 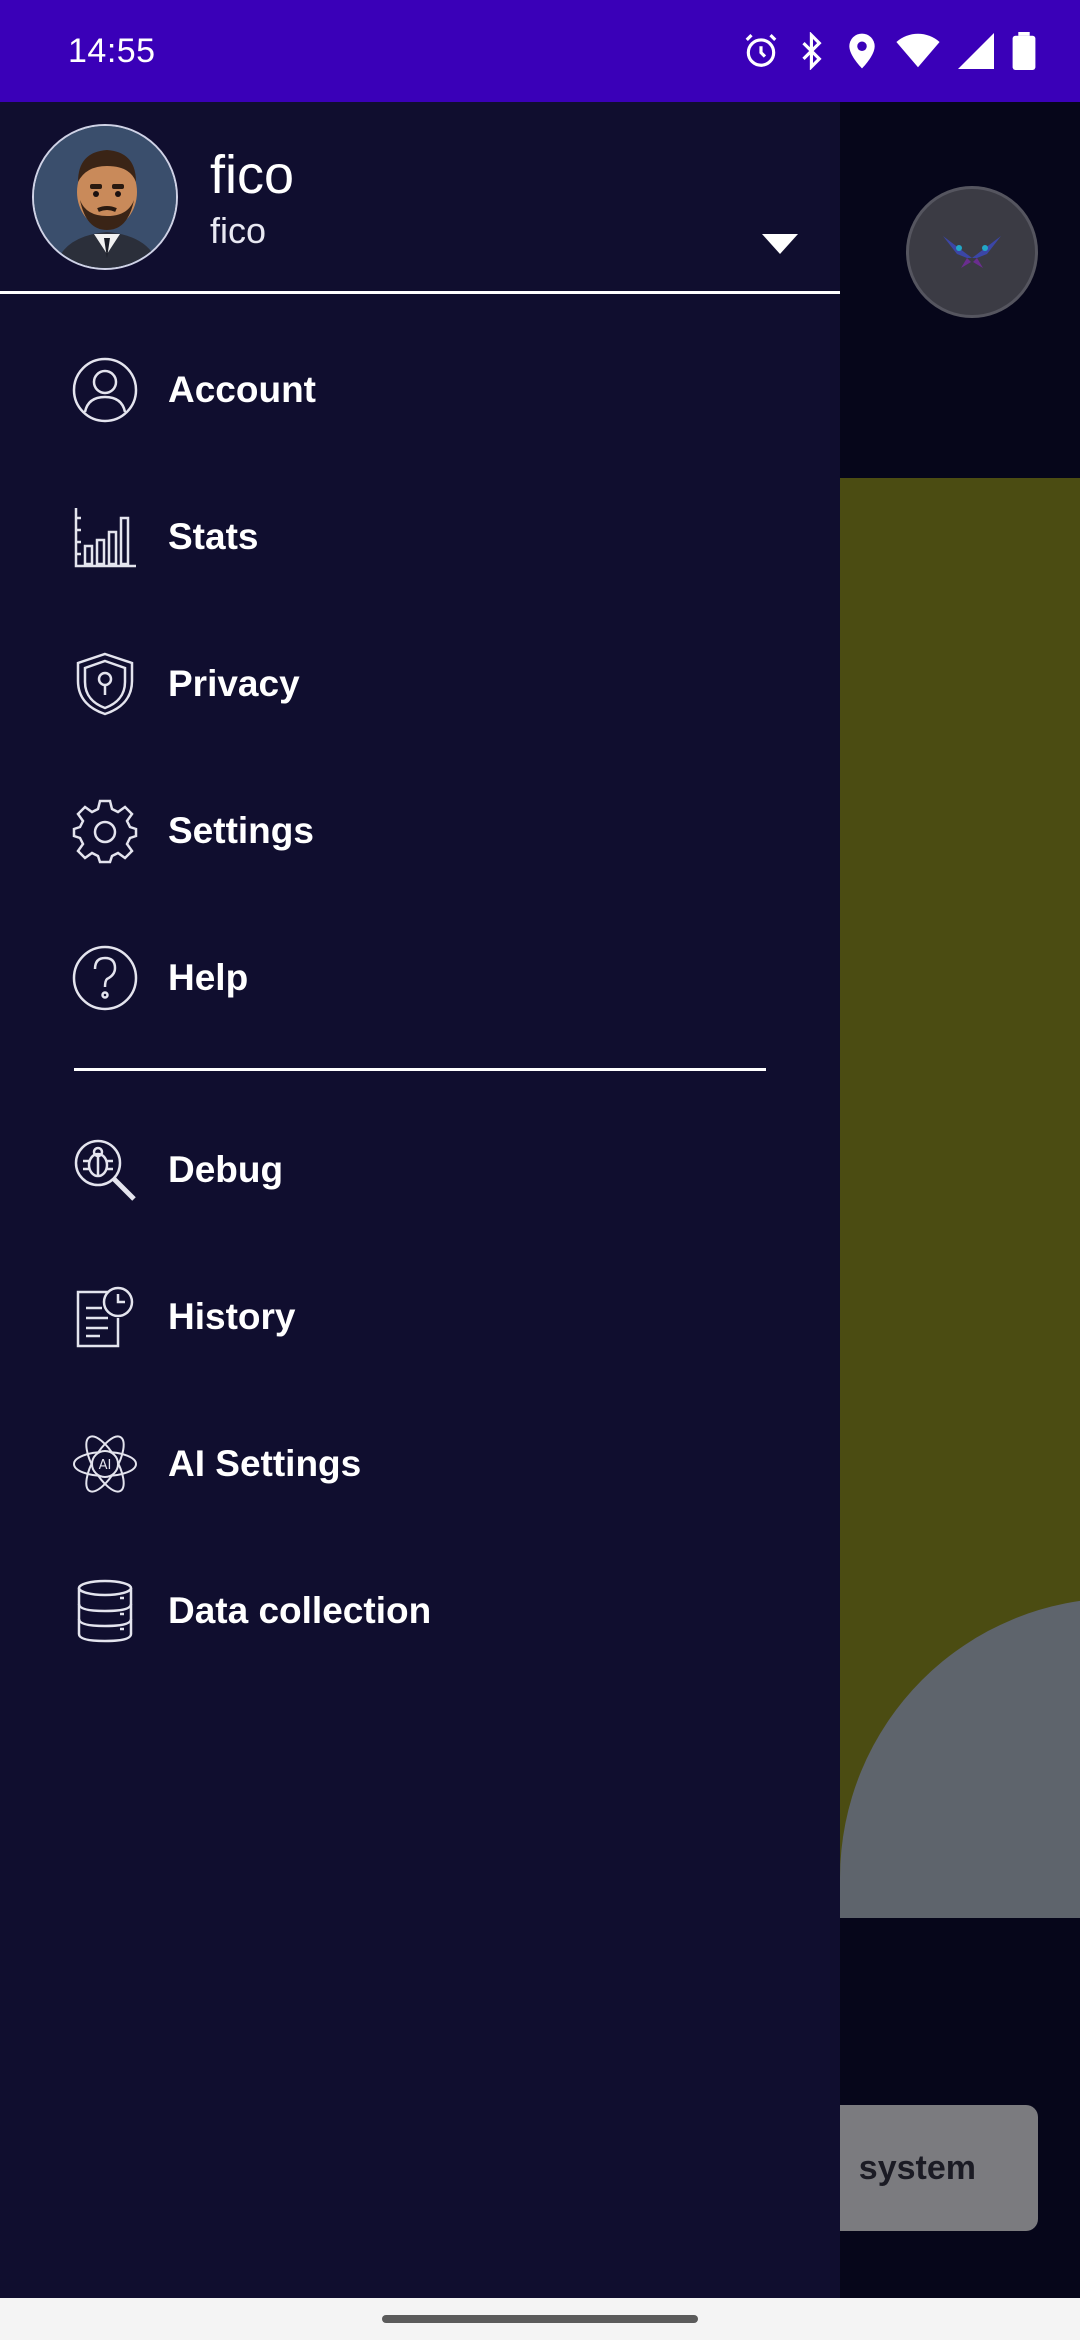 What do you see at coordinates (862, 51) in the screenshot?
I see `location-icon` at bounding box center [862, 51].